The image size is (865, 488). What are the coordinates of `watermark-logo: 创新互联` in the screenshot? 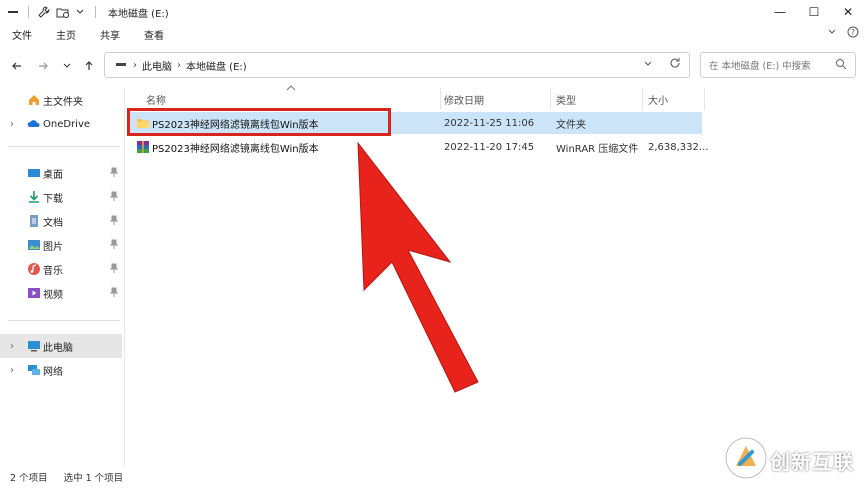 It's located at (792, 458).